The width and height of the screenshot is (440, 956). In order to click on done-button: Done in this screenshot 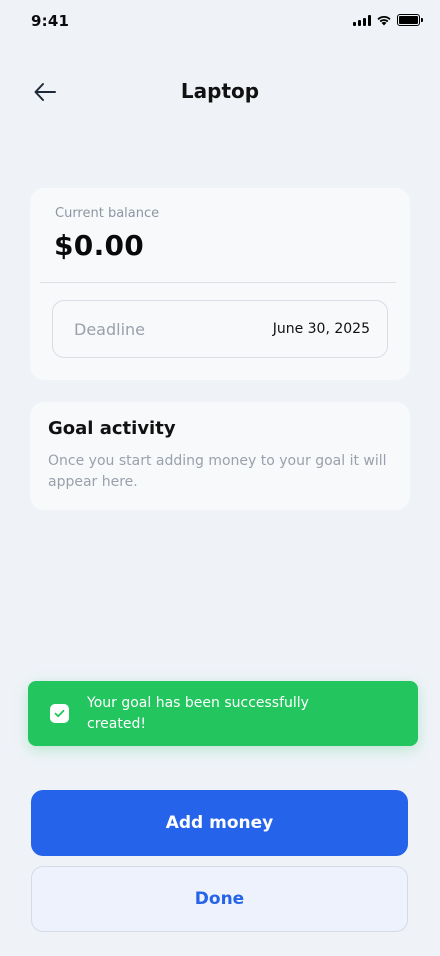, I will do `click(219, 899)`.